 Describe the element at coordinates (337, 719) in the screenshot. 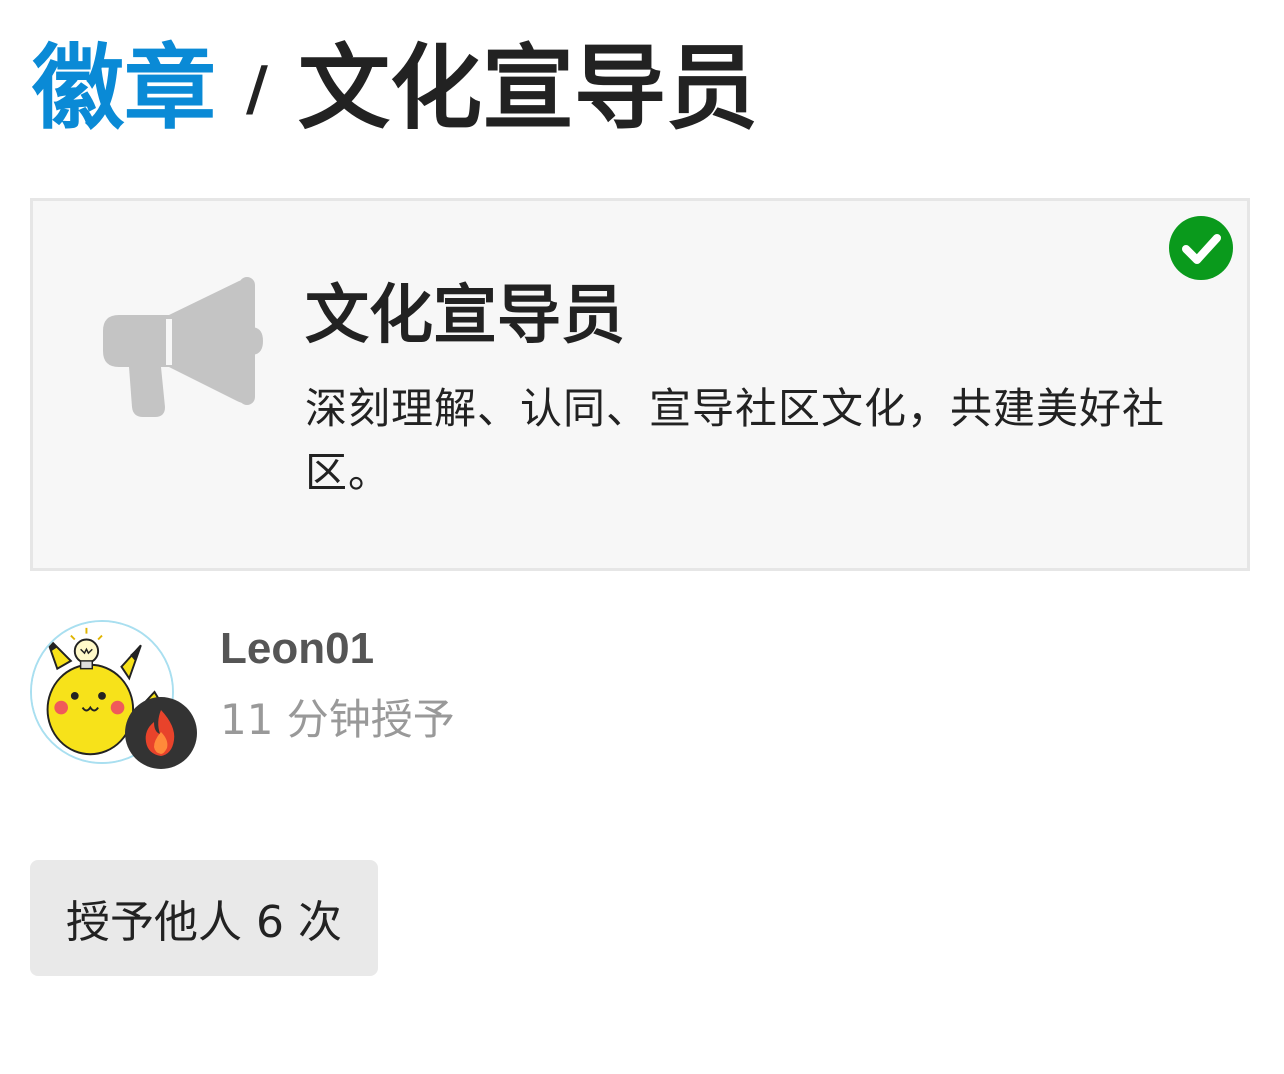

I see `granted-time: 11 分钟授予` at that location.